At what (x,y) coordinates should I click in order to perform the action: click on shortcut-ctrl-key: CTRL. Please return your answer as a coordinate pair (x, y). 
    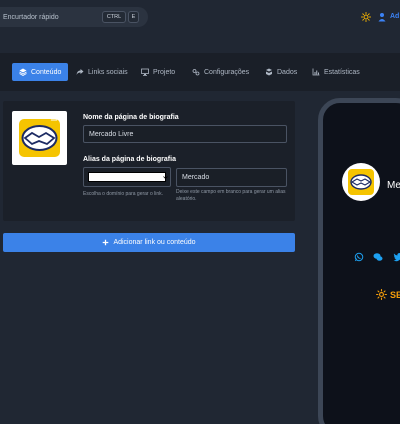
    Looking at the image, I should click on (114, 17).